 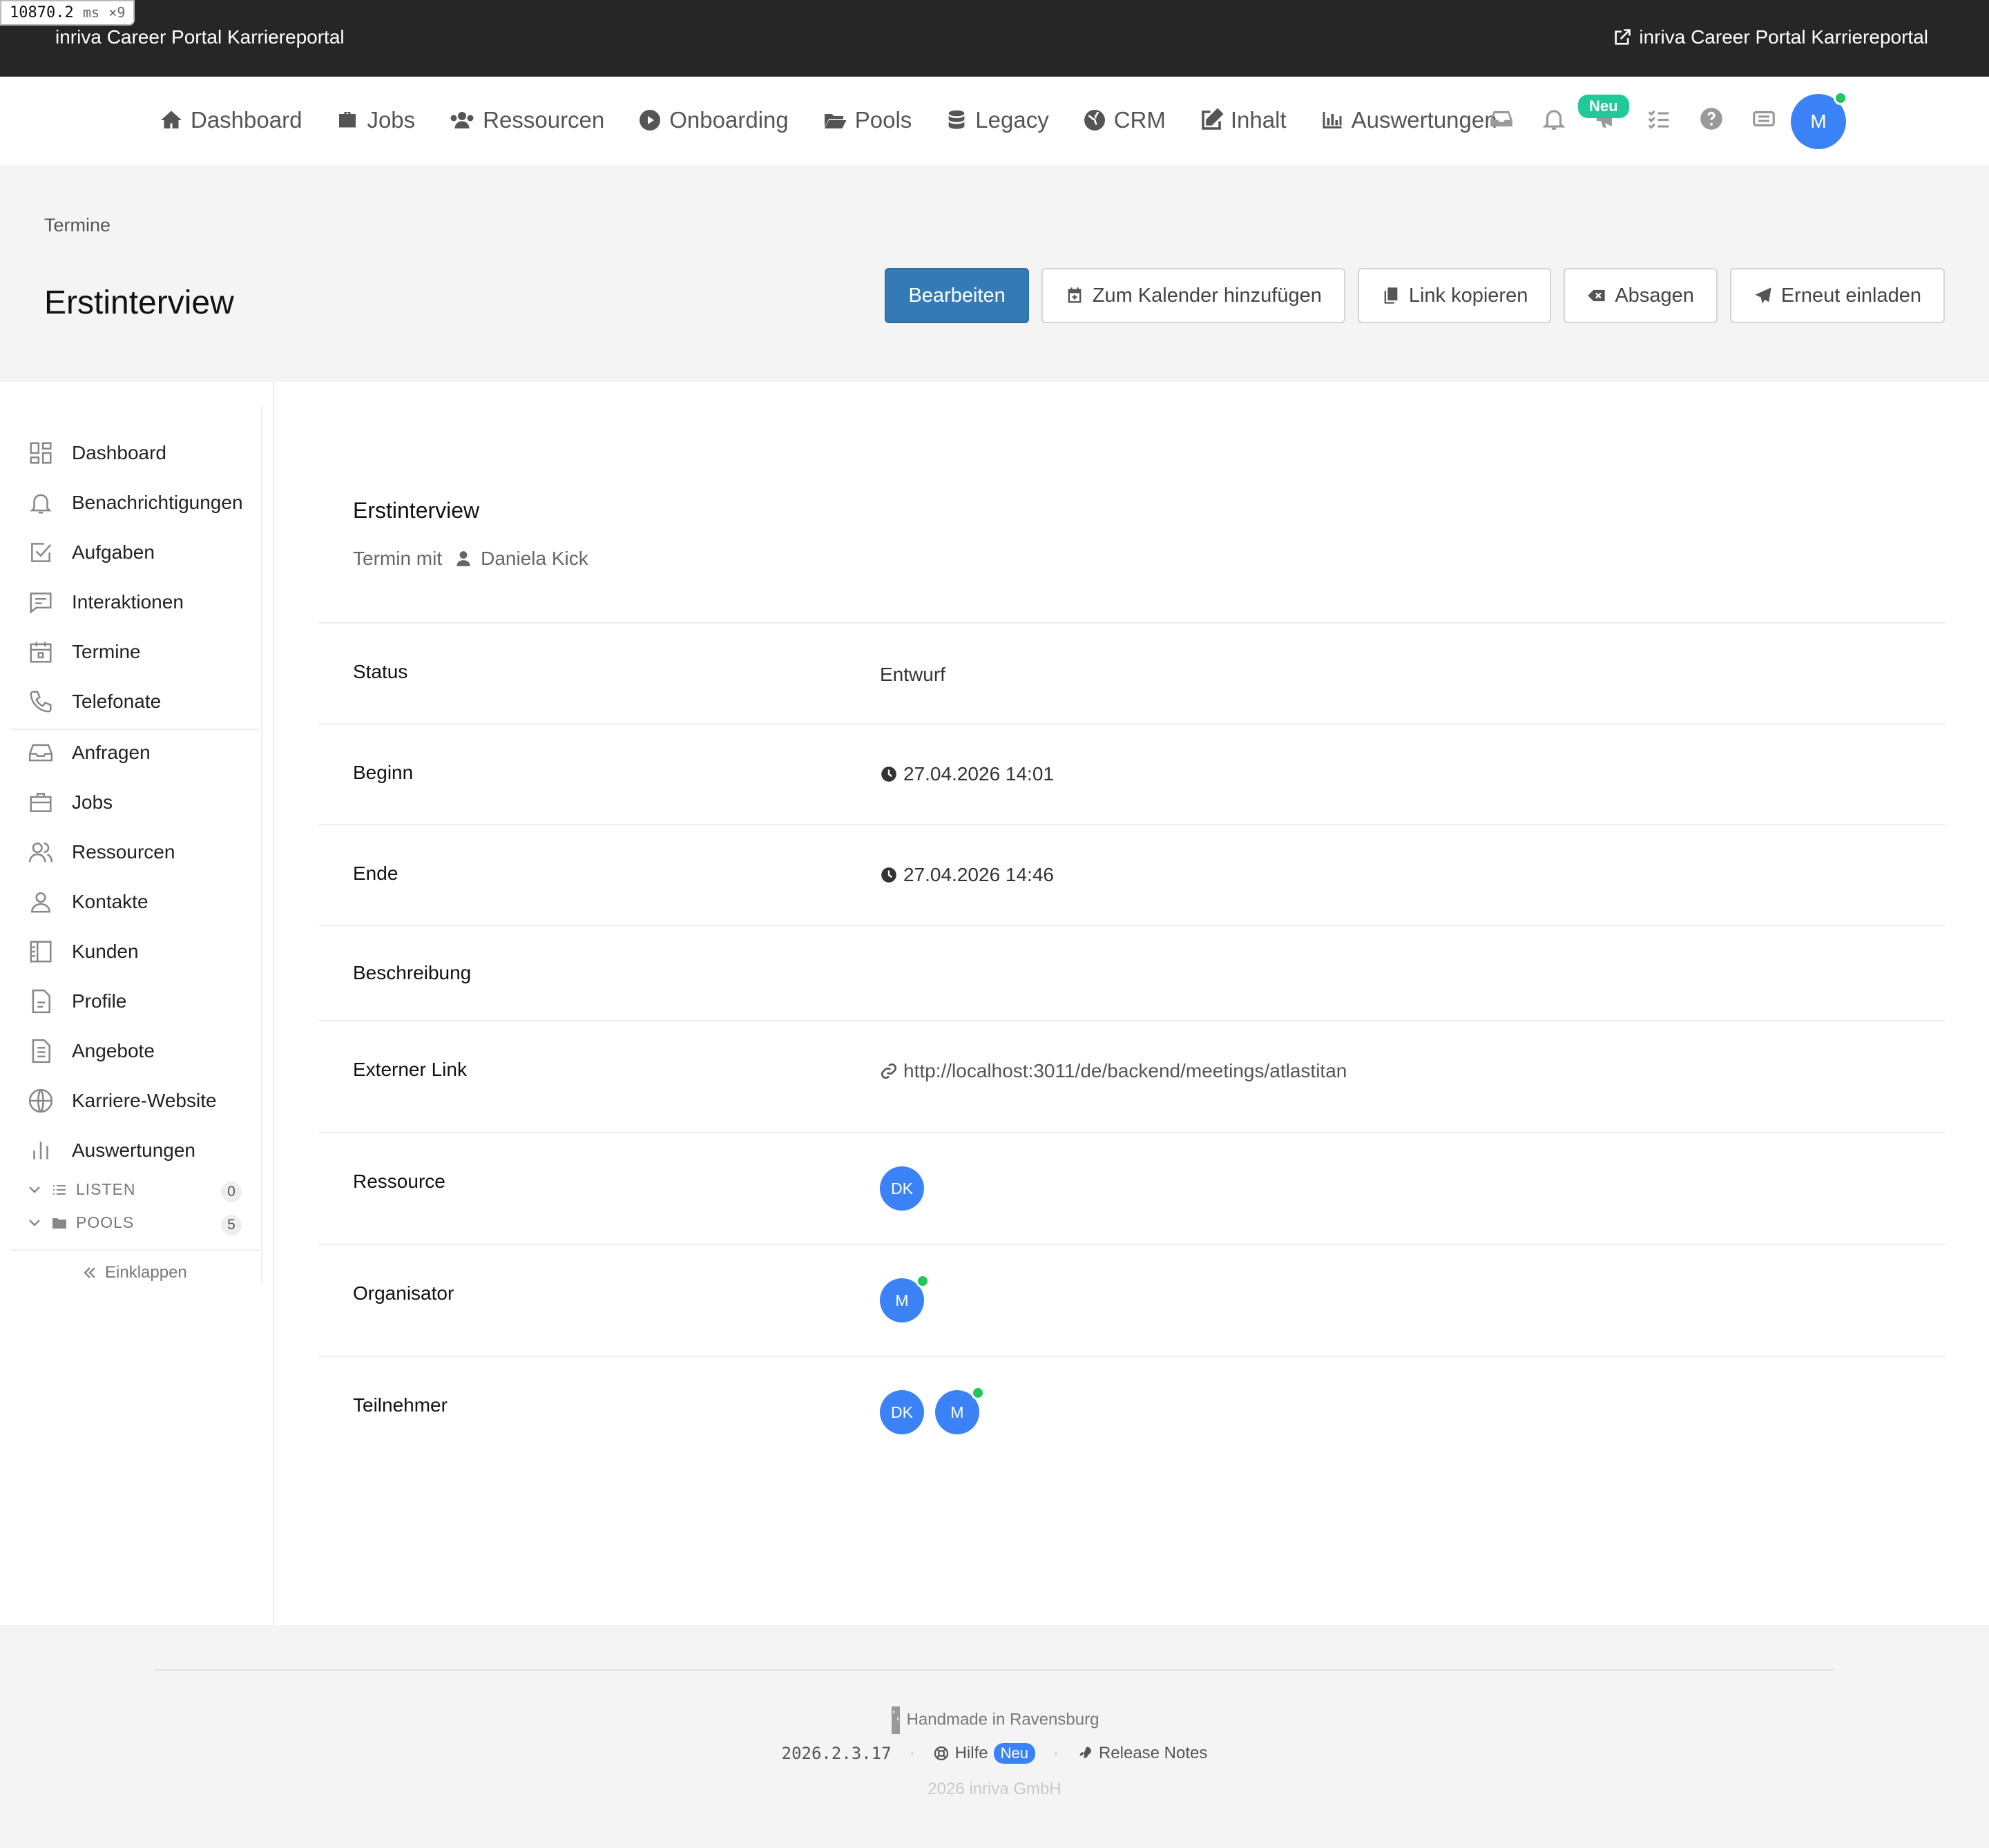 What do you see at coordinates (101, 852) in the screenshot?
I see `sidebar-item-ressourcen: Ressourcen` at bounding box center [101, 852].